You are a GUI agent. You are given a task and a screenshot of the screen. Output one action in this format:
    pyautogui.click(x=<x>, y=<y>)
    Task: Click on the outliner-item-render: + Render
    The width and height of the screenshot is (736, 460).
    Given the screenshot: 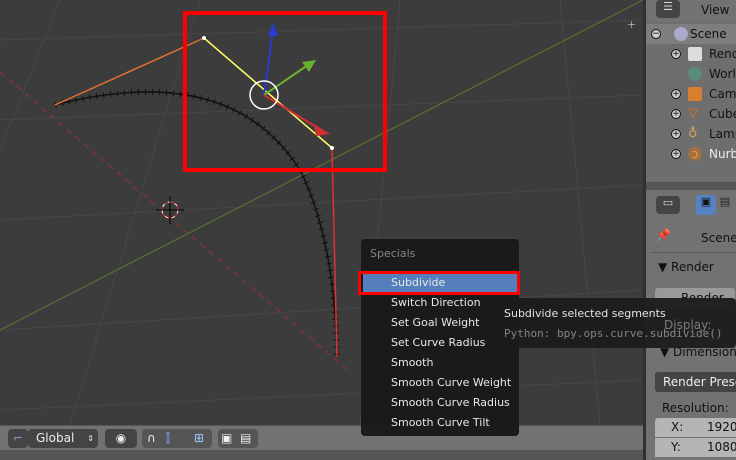 What is the action you would take?
    pyautogui.click(x=691, y=54)
    